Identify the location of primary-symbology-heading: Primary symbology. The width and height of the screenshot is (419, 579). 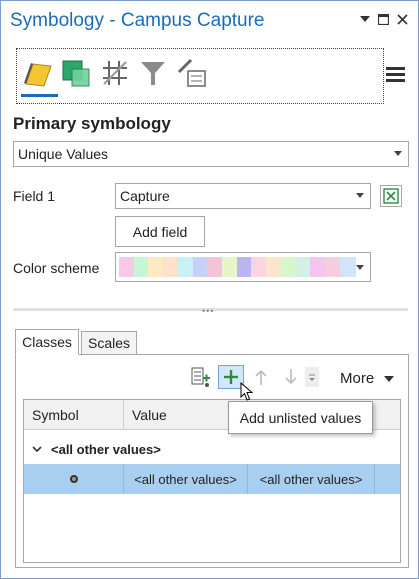
(92, 123).